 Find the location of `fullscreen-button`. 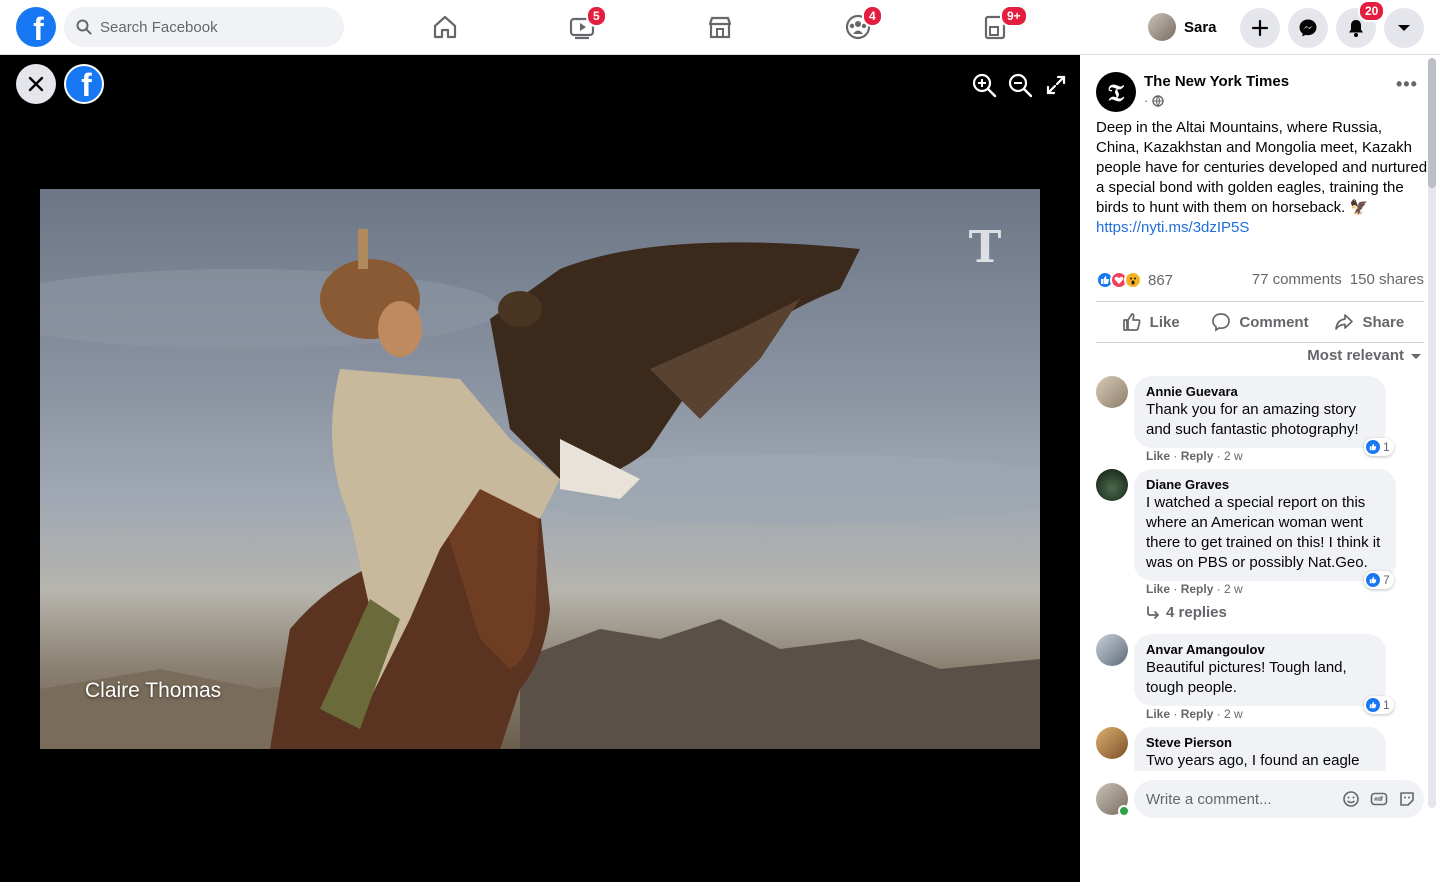

fullscreen-button is located at coordinates (1056, 85).